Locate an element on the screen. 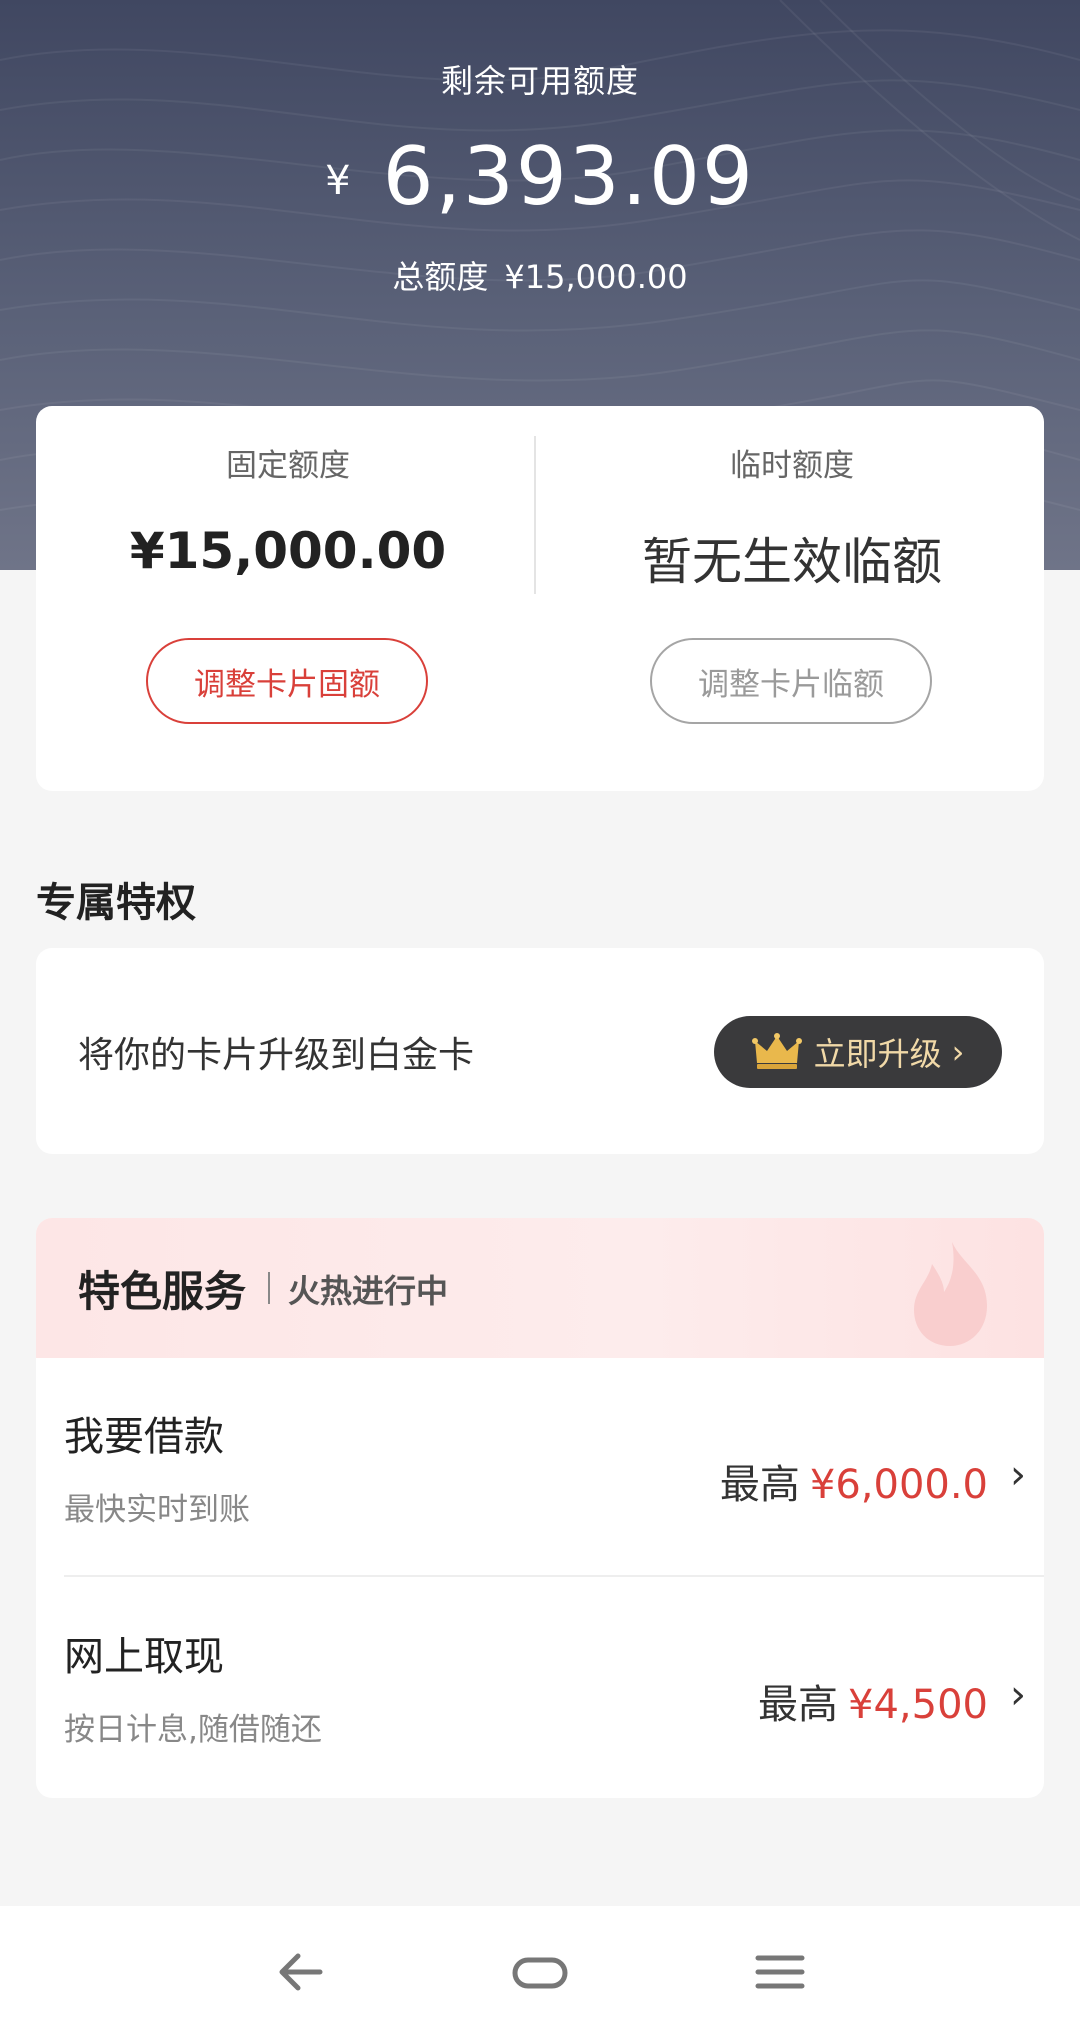  row-divider is located at coordinates (554, 1576).